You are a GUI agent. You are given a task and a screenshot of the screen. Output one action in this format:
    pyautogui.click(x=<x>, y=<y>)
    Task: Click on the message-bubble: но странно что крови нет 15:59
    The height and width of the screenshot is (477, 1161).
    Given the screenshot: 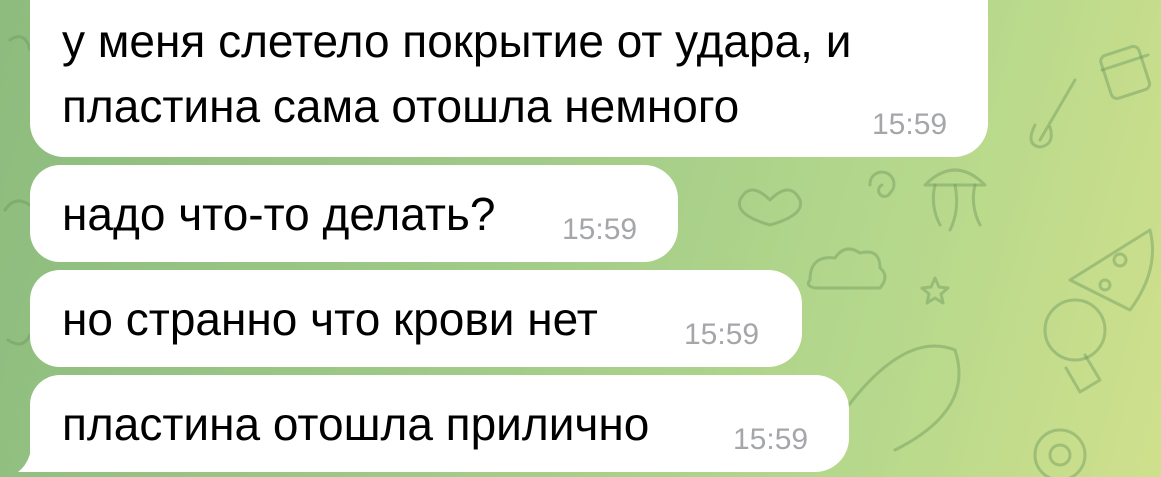 What is the action you would take?
    pyautogui.click(x=416, y=318)
    